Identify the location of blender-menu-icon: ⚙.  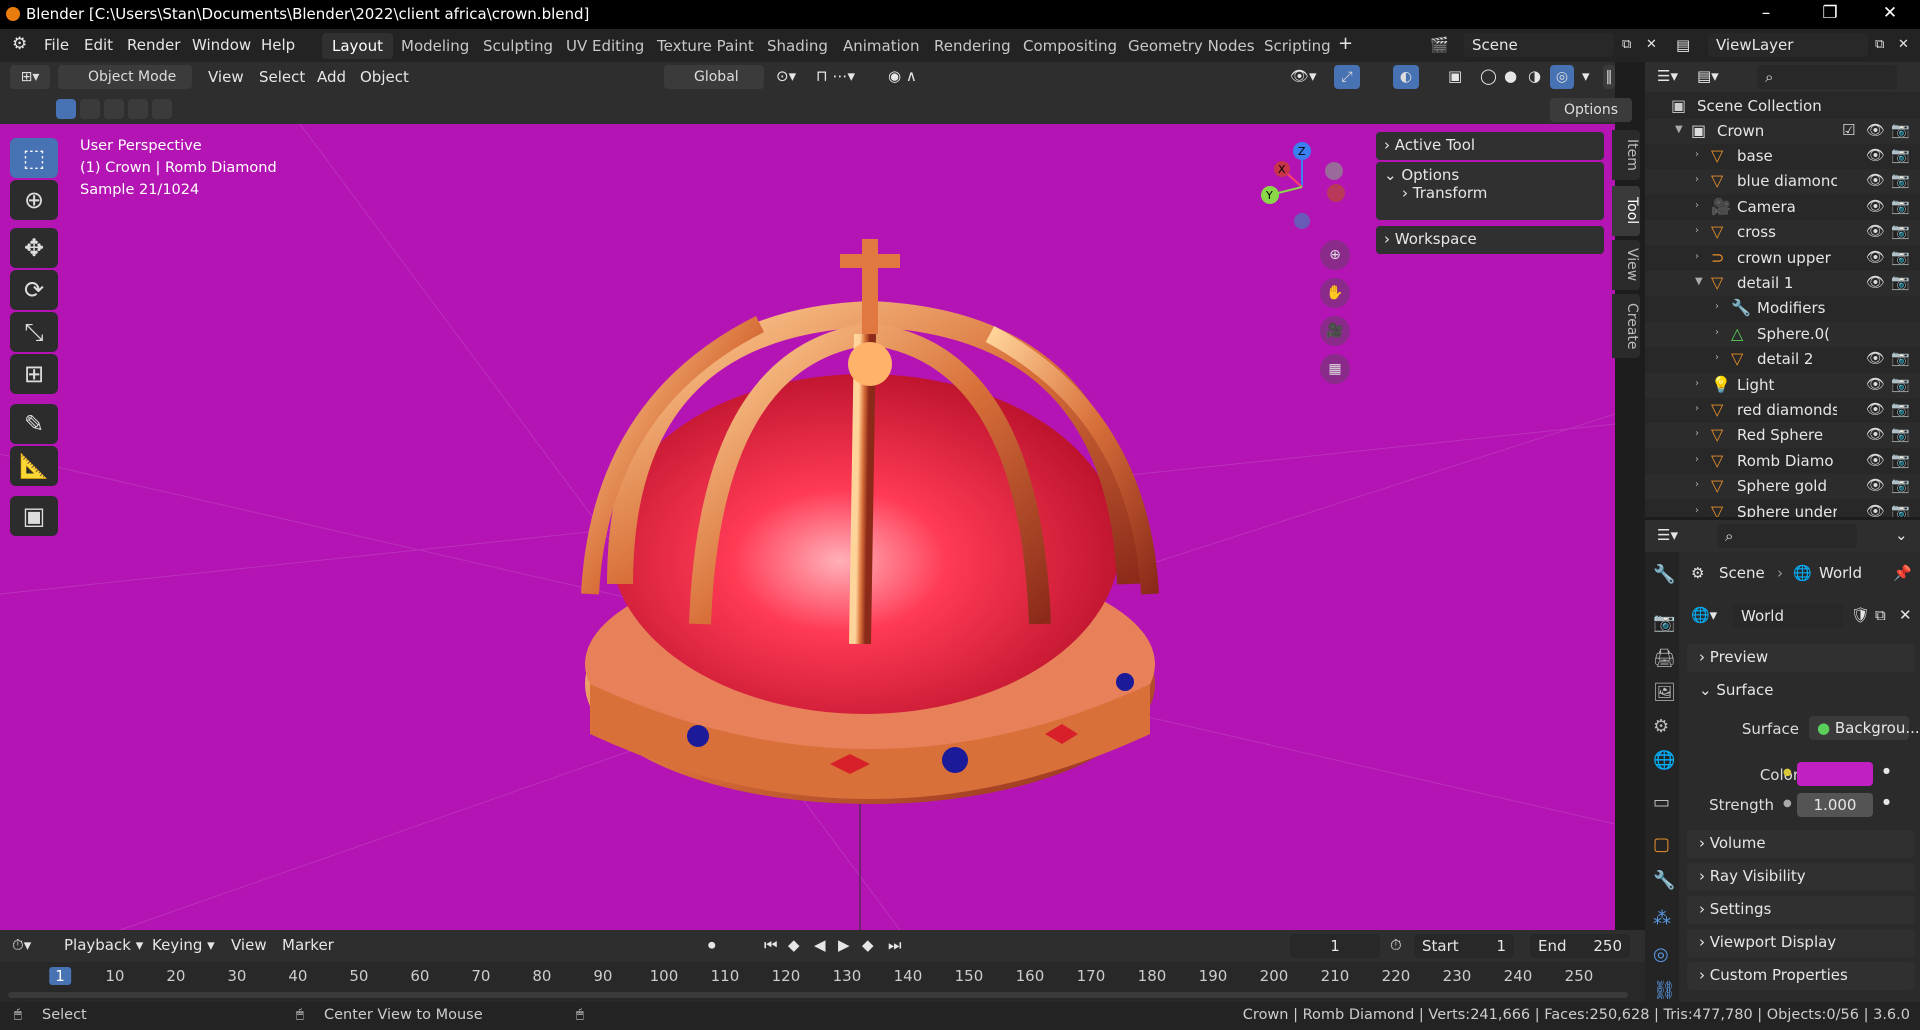
(19, 44).